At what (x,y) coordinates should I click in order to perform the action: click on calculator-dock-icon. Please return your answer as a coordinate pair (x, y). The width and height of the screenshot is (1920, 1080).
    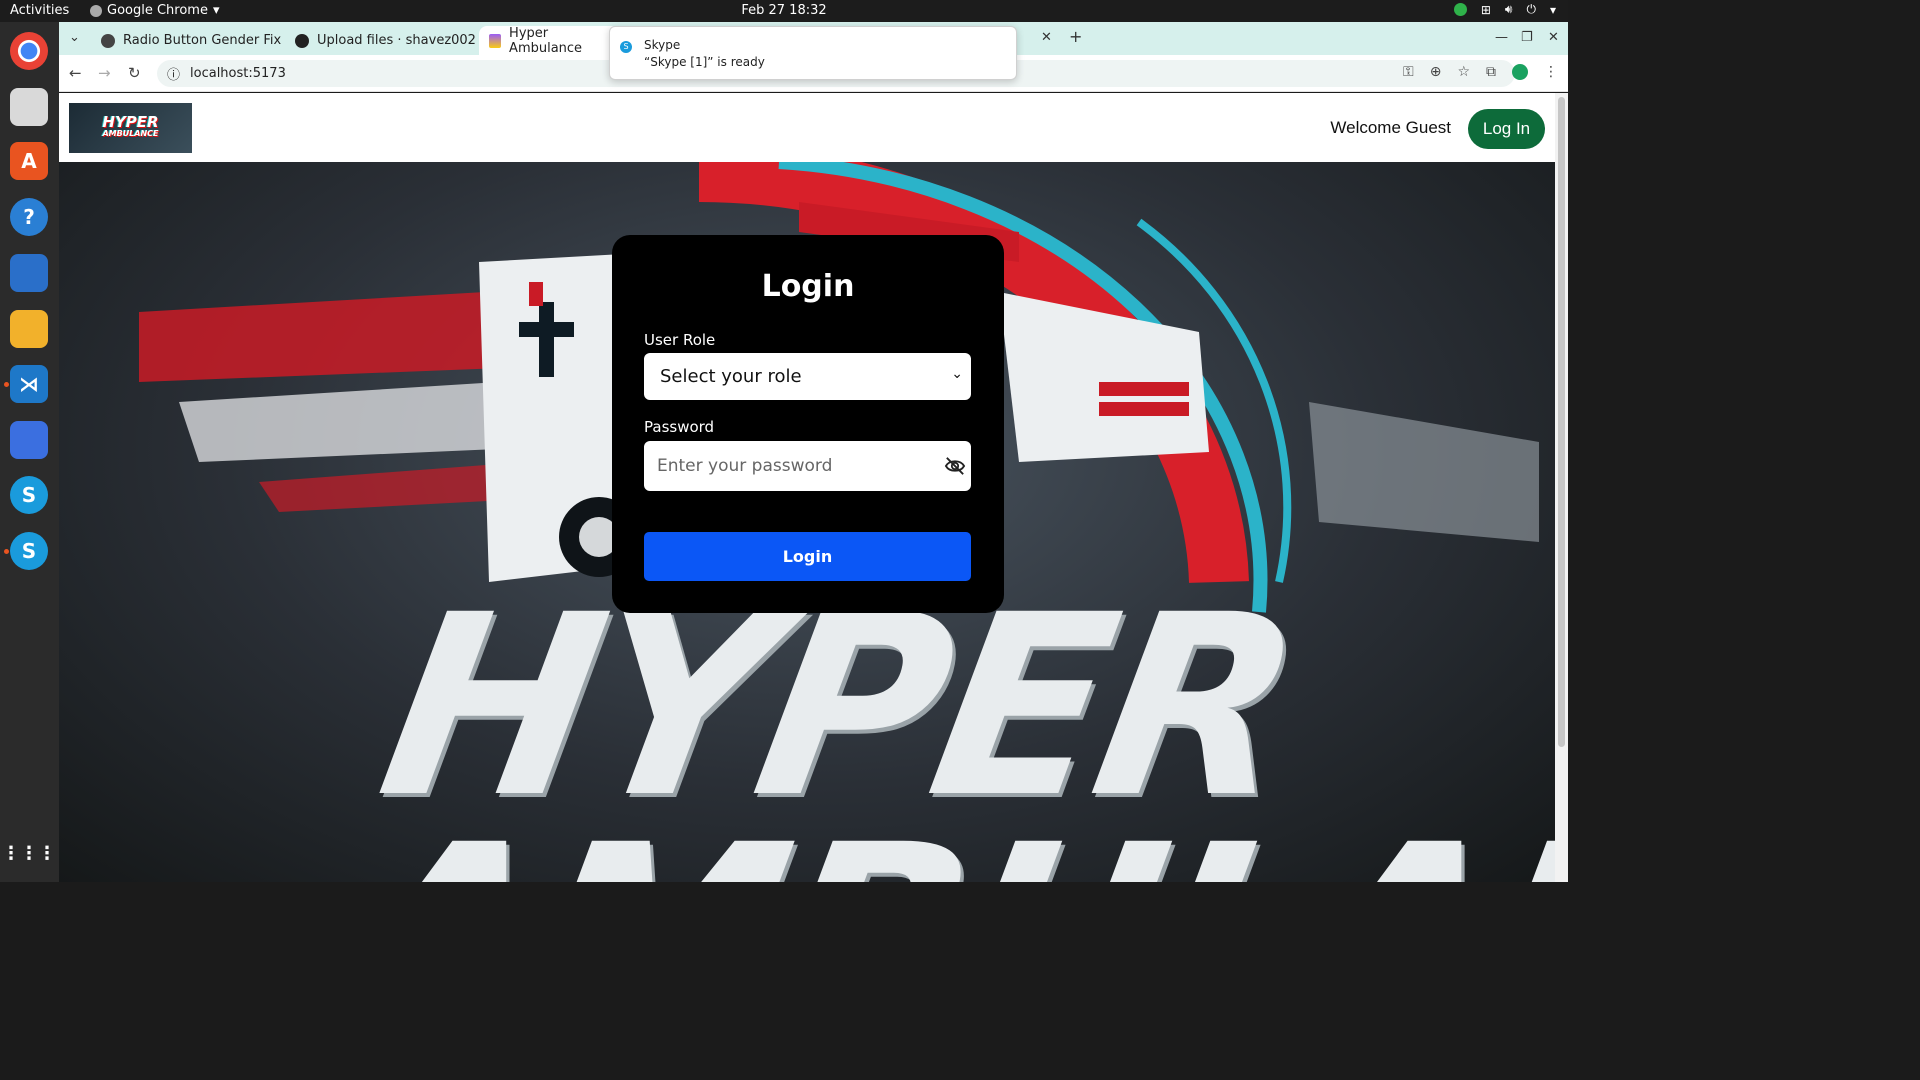
    Looking at the image, I should click on (29, 329).